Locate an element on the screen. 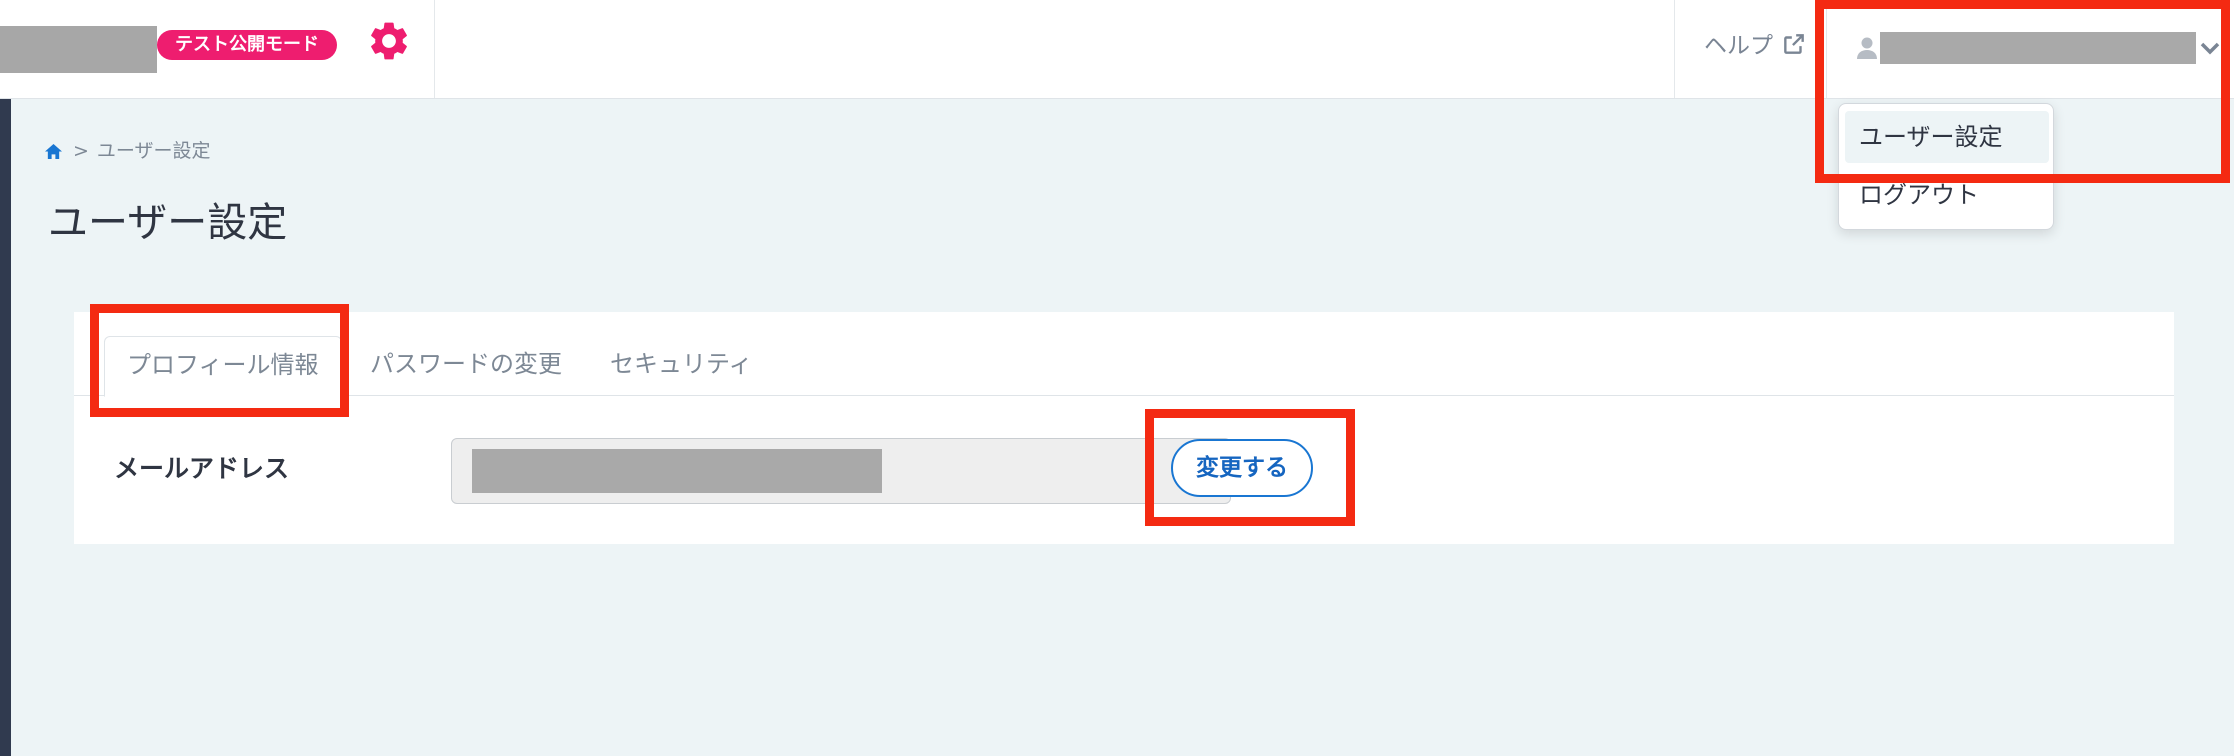  gear-icon is located at coordinates (389, 41).